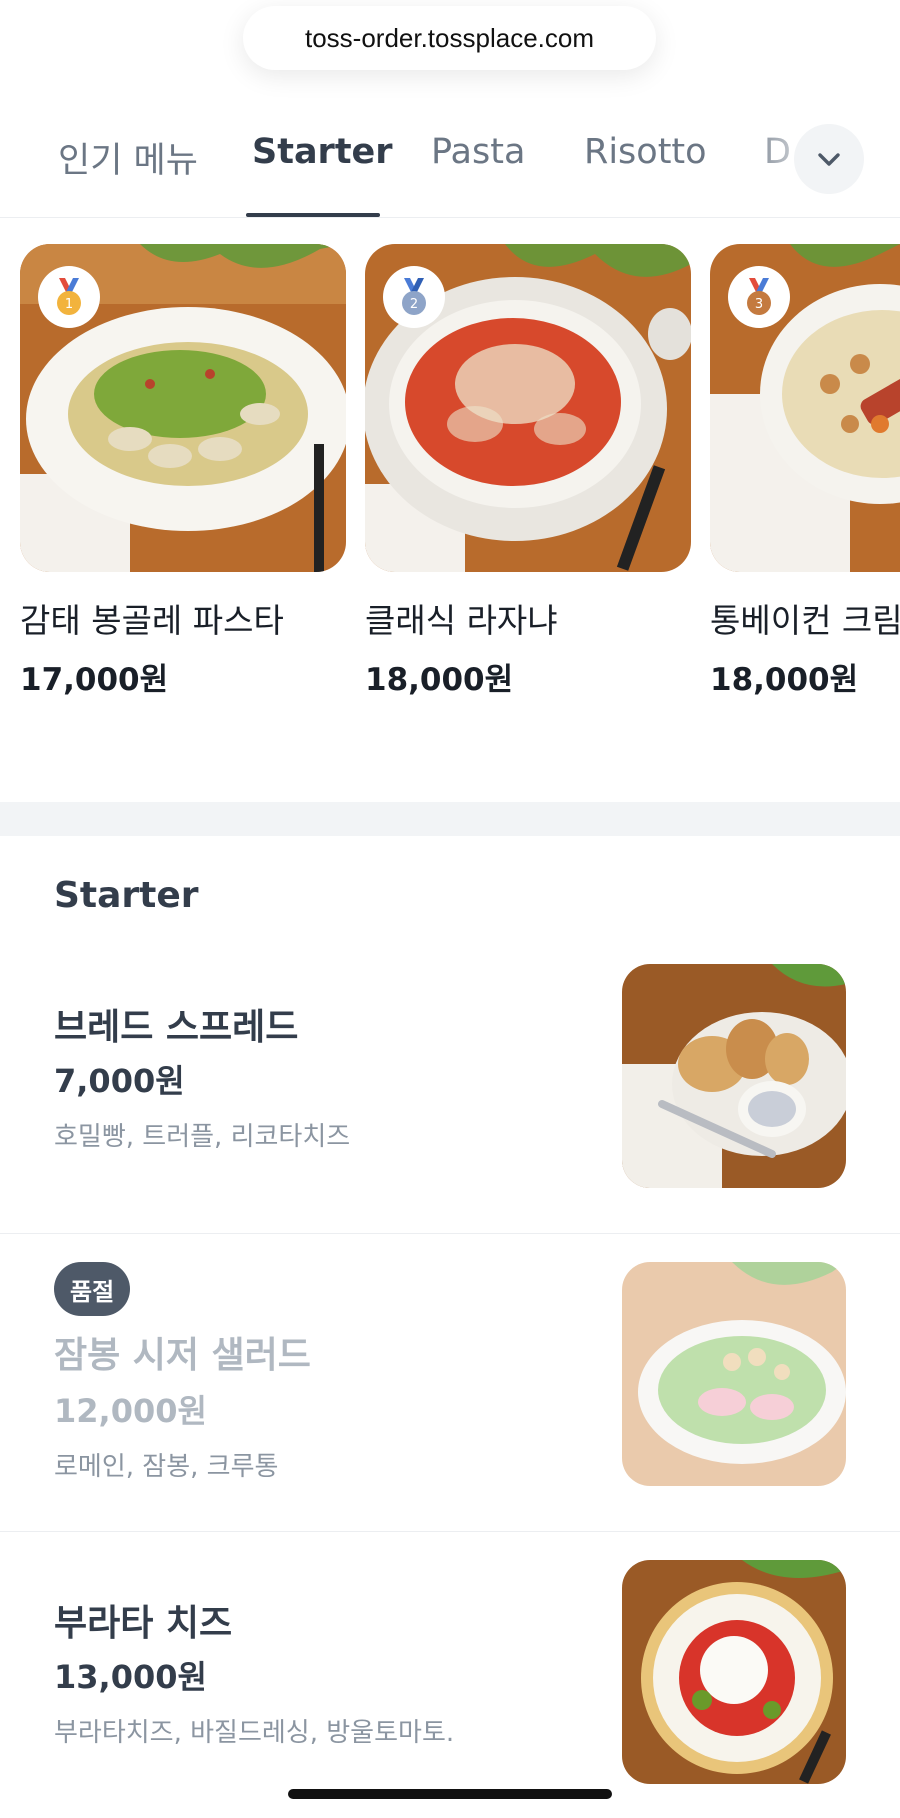  Describe the element at coordinates (645, 152) in the screenshot. I see `tab-risotto: Risotto` at that location.